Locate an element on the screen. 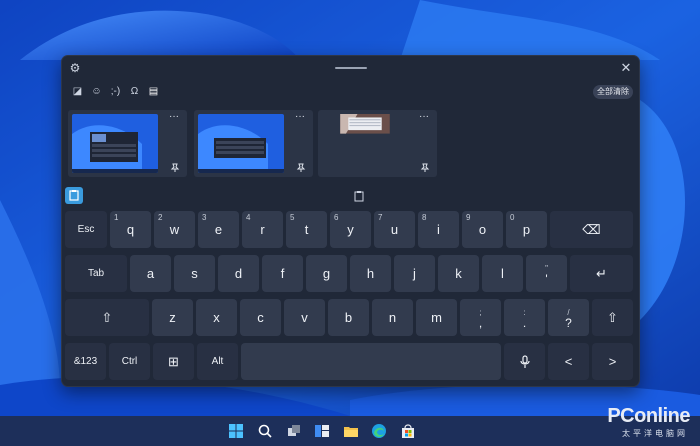 This screenshot has height=446, width=700. key-label: g is located at coordinates (326, 273).